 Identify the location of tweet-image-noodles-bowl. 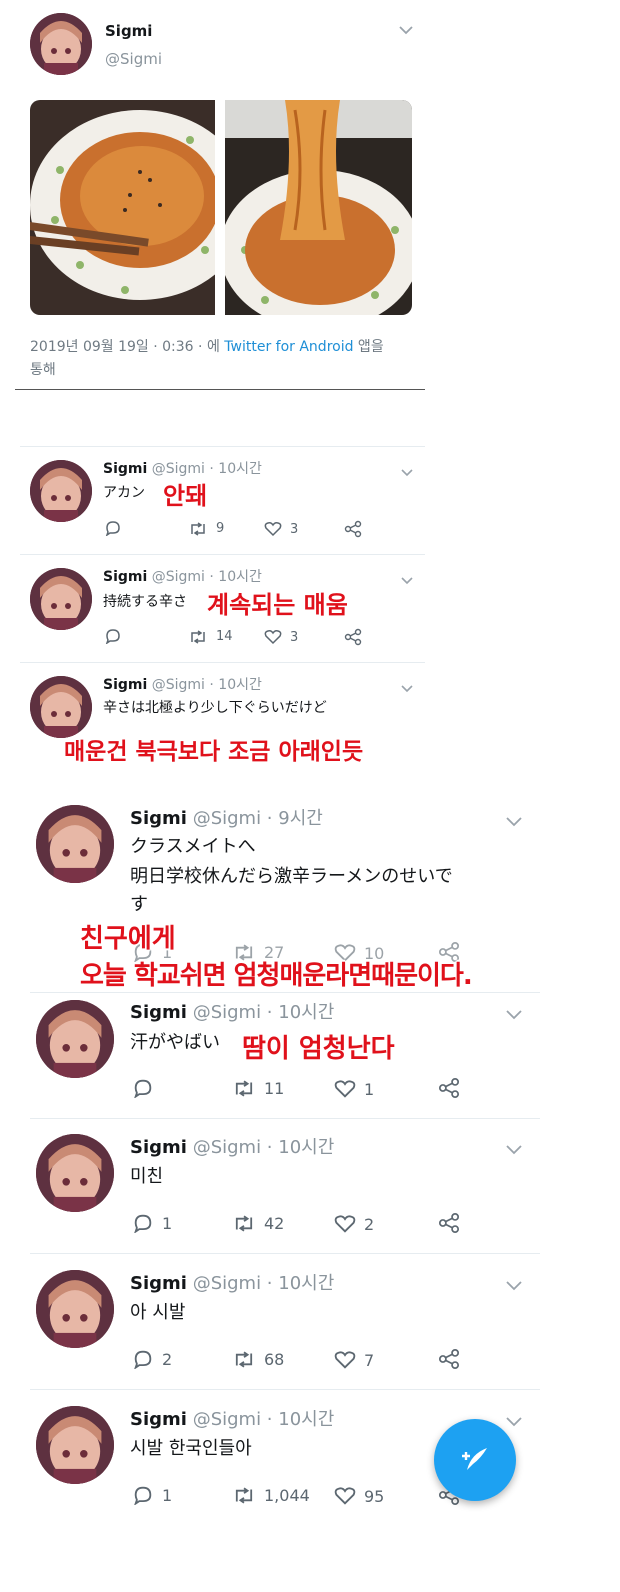
(122, 207).